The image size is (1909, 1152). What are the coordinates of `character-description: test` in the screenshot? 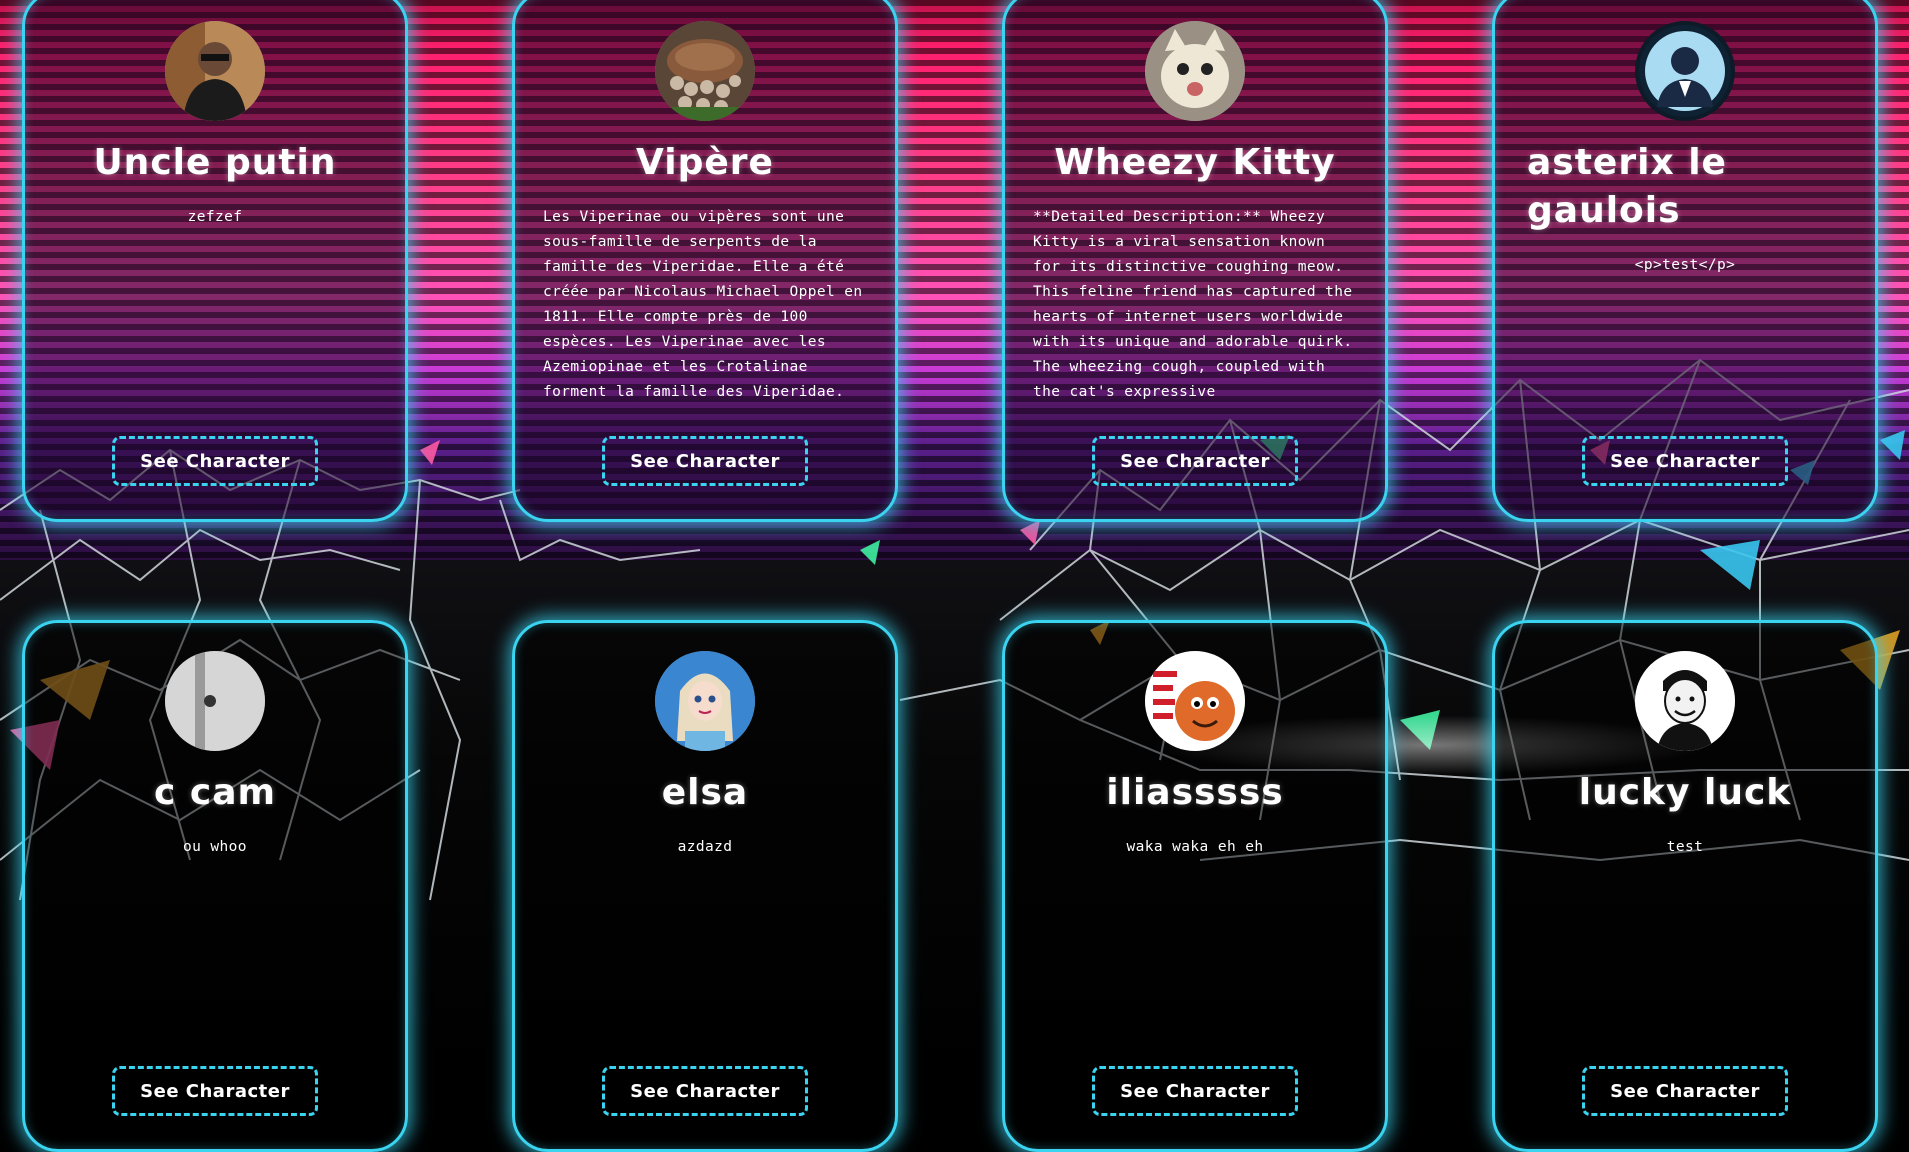 It's located at (1685, 847).